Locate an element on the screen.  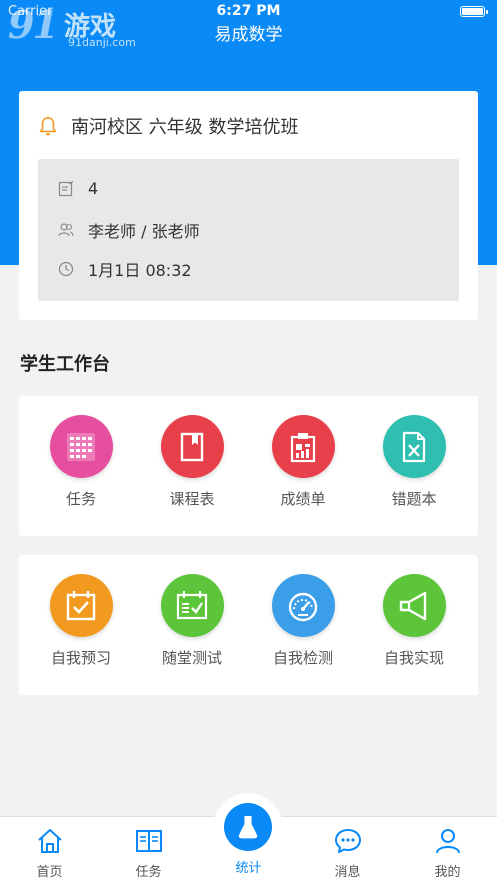
book-icon is located at coordinates (148, 841).